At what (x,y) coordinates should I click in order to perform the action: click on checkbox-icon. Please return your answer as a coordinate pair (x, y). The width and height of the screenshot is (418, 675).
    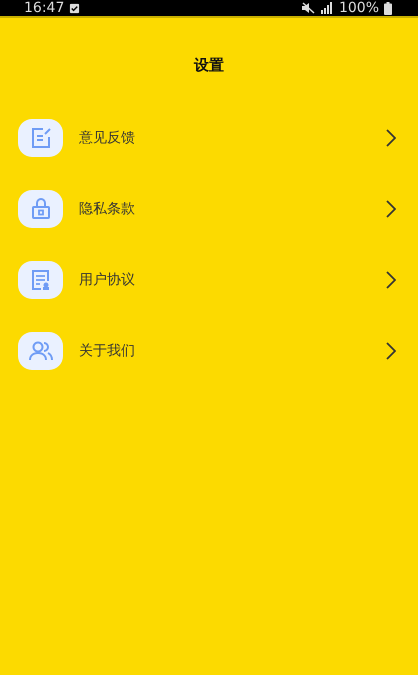
    Looking at the image, I should click on (74, 8).